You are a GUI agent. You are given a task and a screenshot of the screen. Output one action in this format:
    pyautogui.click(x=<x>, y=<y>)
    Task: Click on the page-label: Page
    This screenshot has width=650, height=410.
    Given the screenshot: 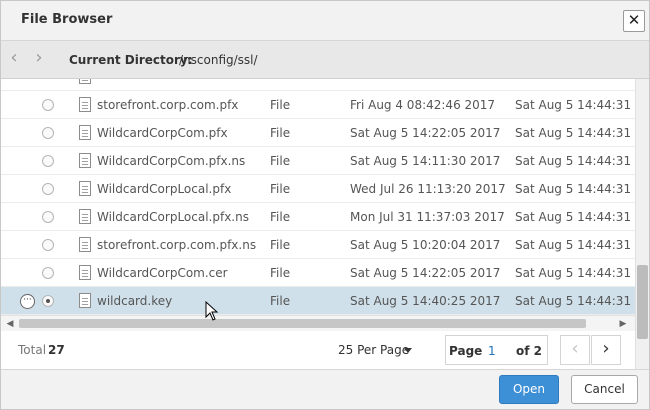 What is the action you would take?
    pyautogui.click(x=466, y=351)
    